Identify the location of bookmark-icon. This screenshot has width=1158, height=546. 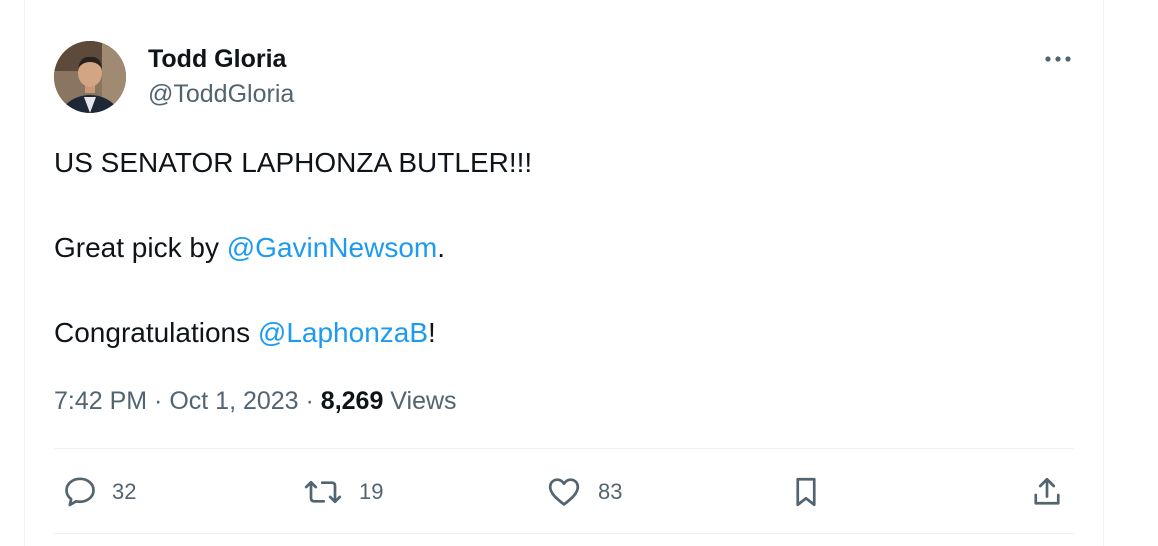
(806, 492).